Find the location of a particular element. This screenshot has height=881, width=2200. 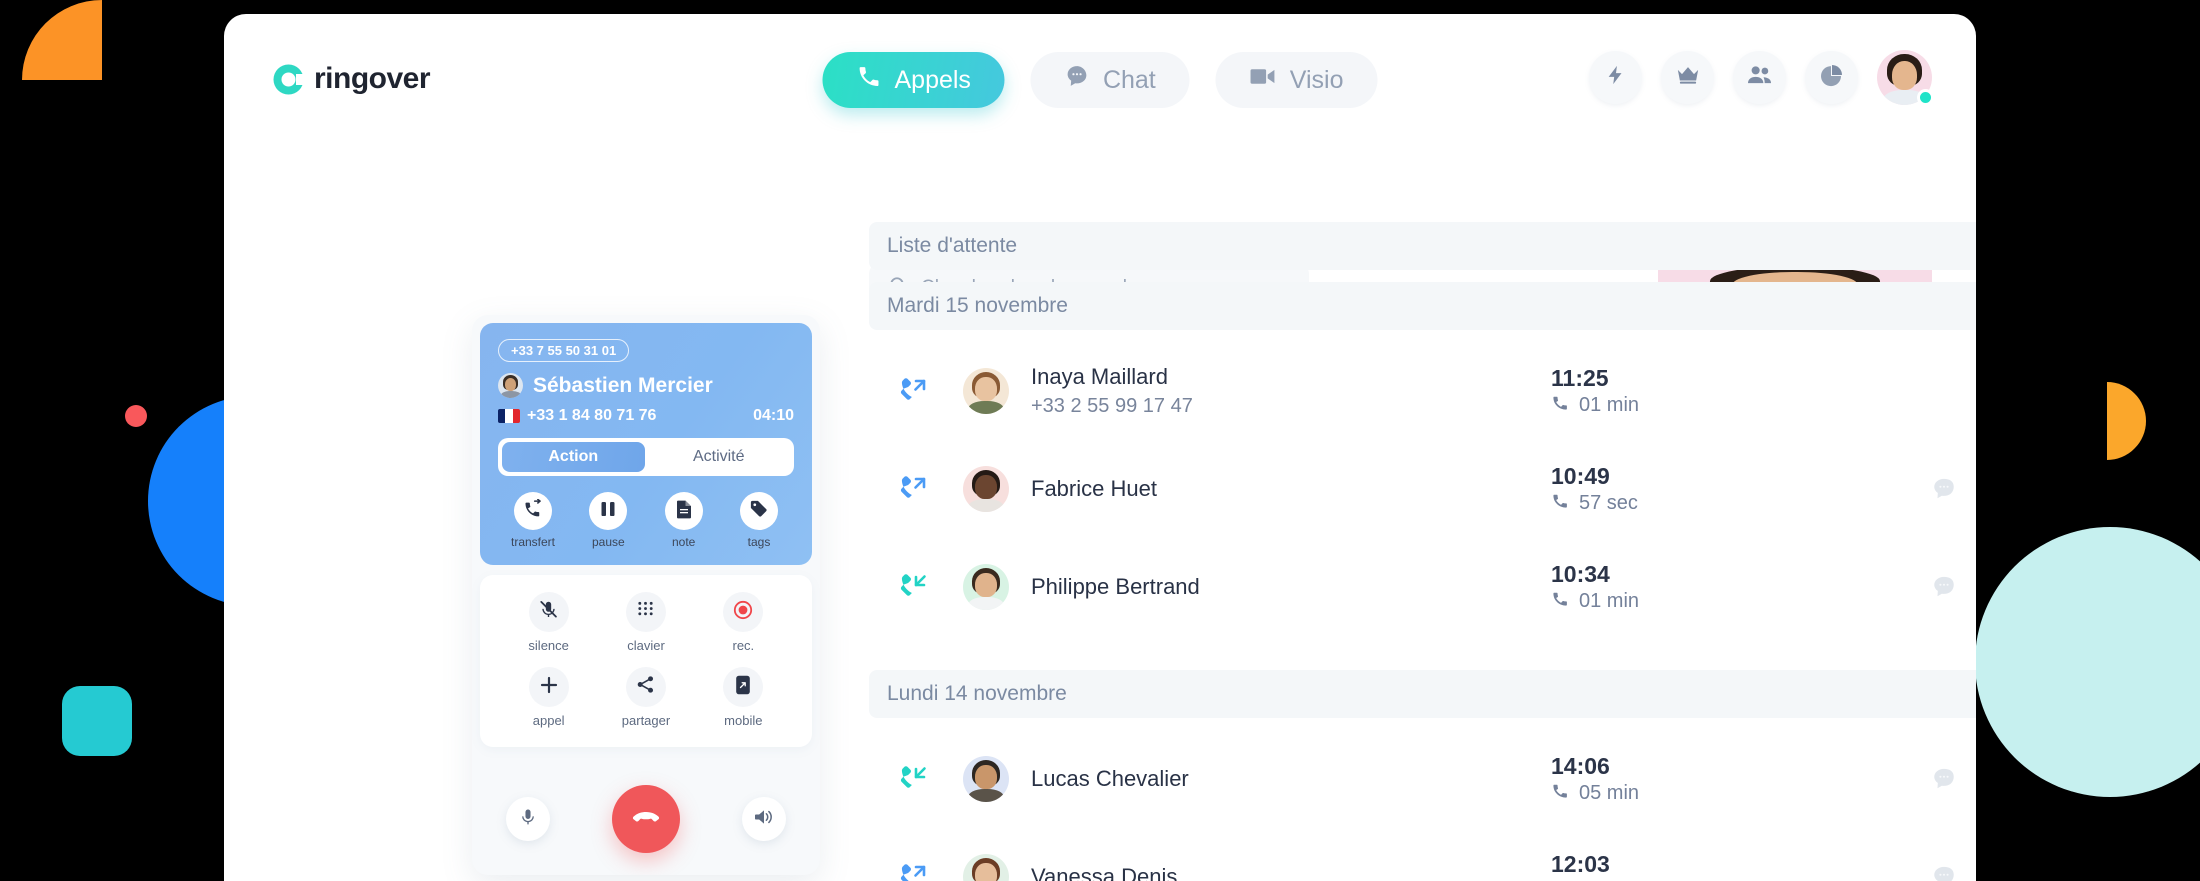

record-icon-wrap is located at coordinates (743, 612).